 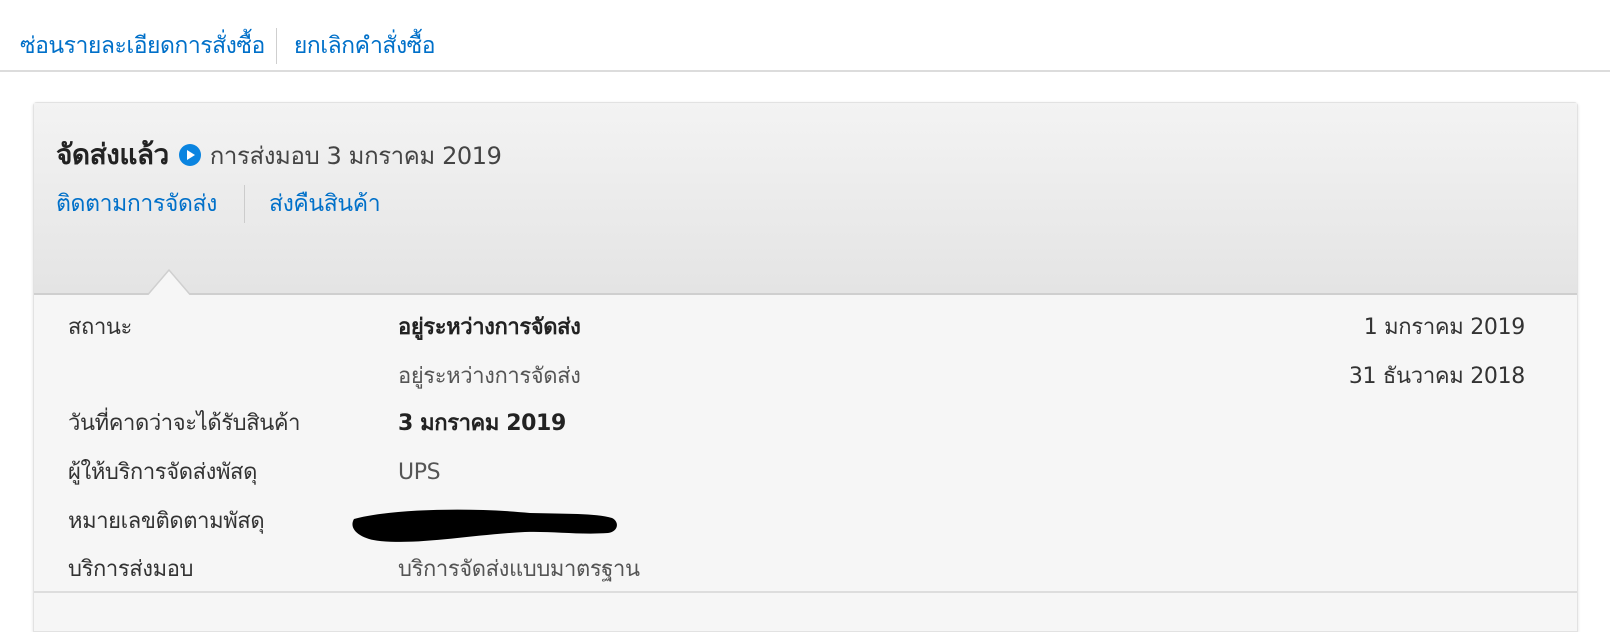 What do you see at coordinates (519, 569) in the screenshot?
I see `service-value: บริการจัดส่งแบบมาตรฐาน` at bounding box center [519, 569].